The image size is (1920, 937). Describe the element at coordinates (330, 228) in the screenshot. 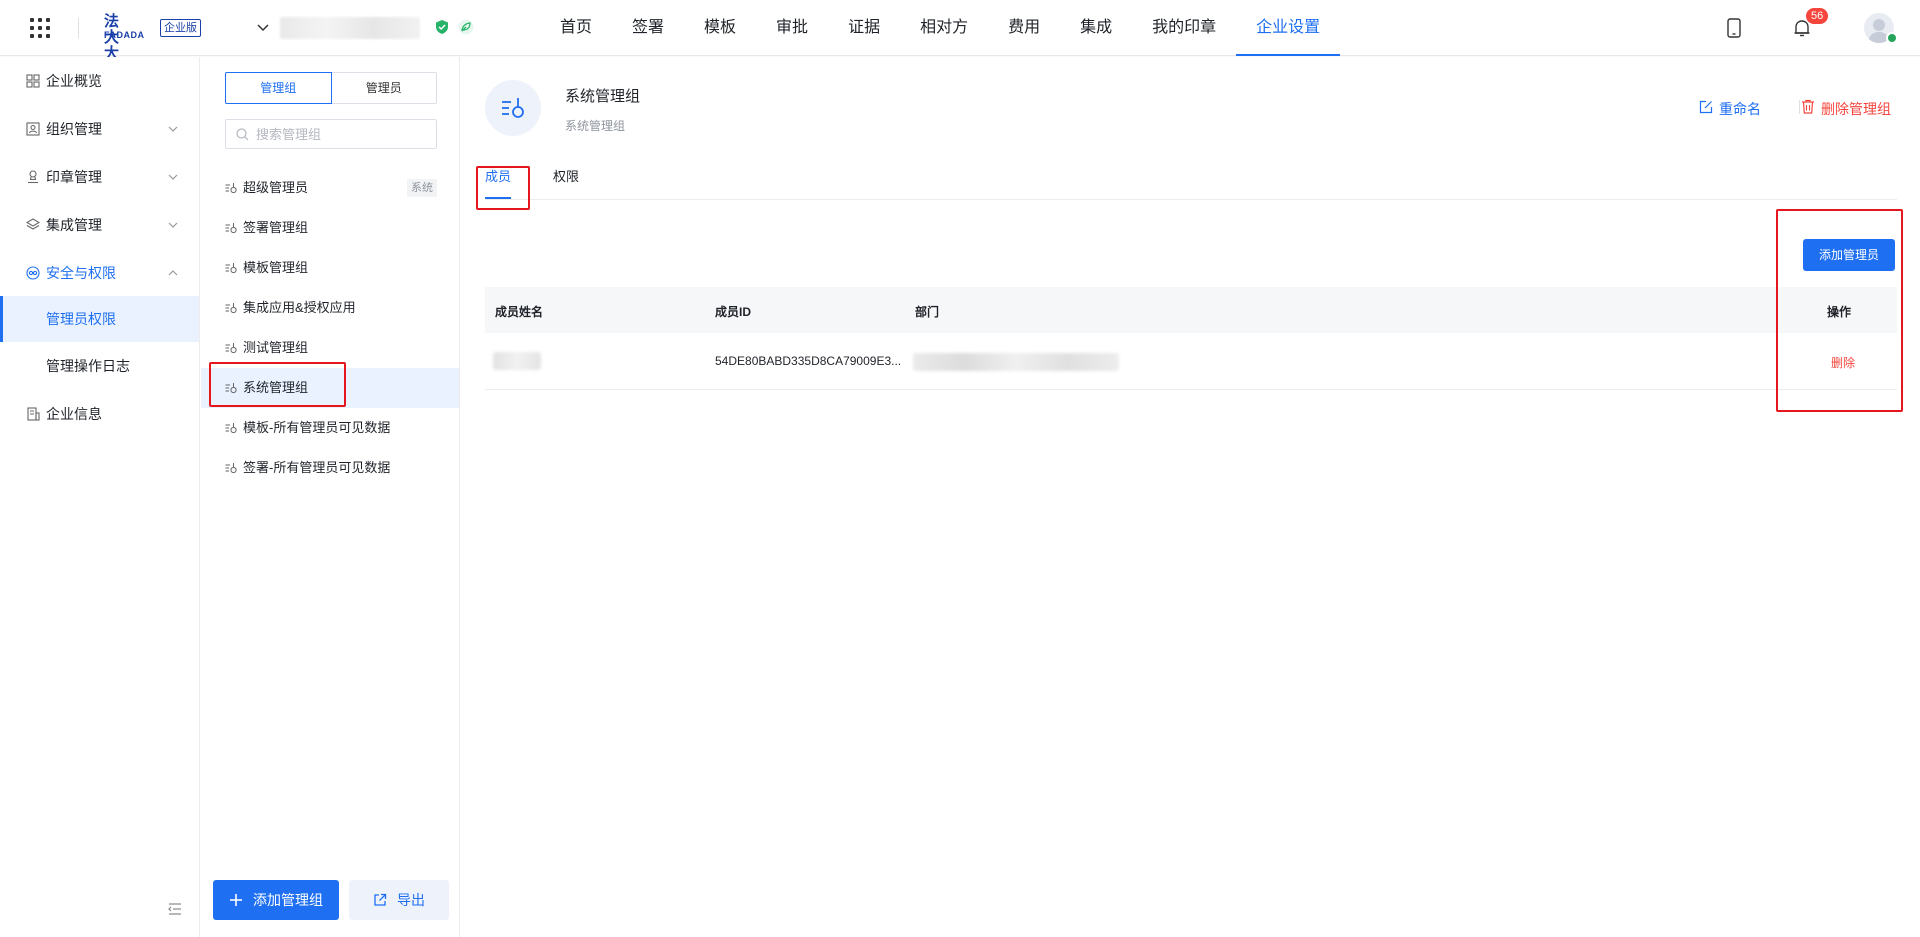

I see `group-item-sign: 签署管理组` at that location.